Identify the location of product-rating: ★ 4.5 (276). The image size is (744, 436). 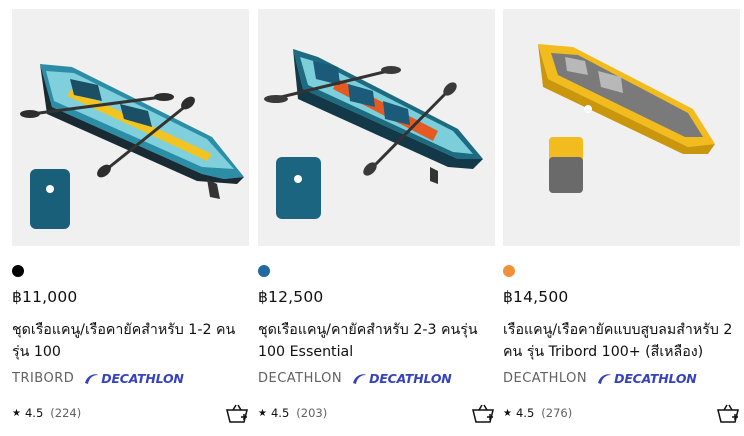
(537, 413).